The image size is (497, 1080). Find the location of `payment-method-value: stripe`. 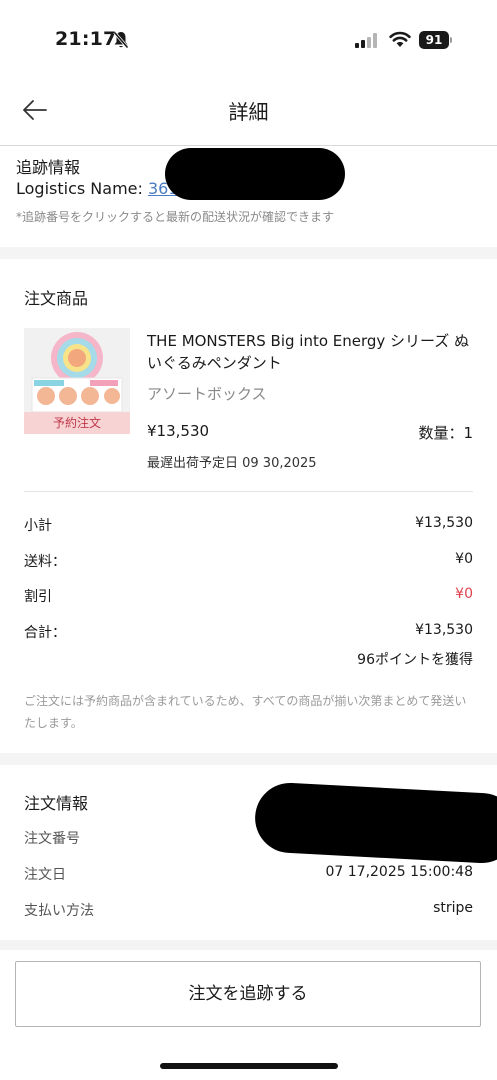

payment-method-value: stripe is located at coordinates (453, 908).